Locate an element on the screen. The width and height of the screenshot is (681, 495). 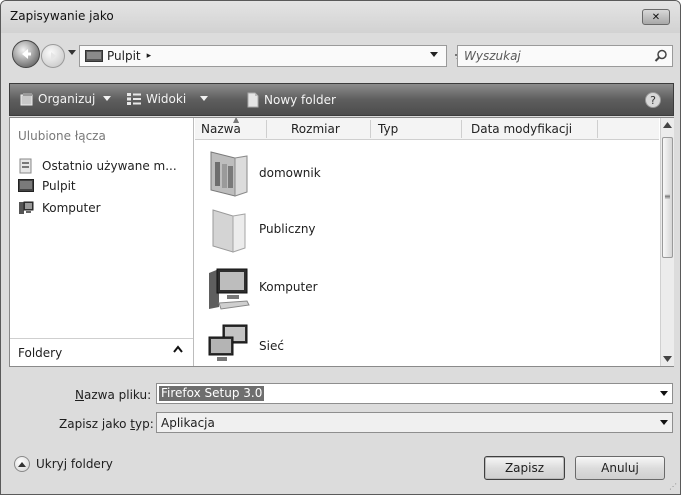
address-location: Pulpit is located at coordinates (124, 56).